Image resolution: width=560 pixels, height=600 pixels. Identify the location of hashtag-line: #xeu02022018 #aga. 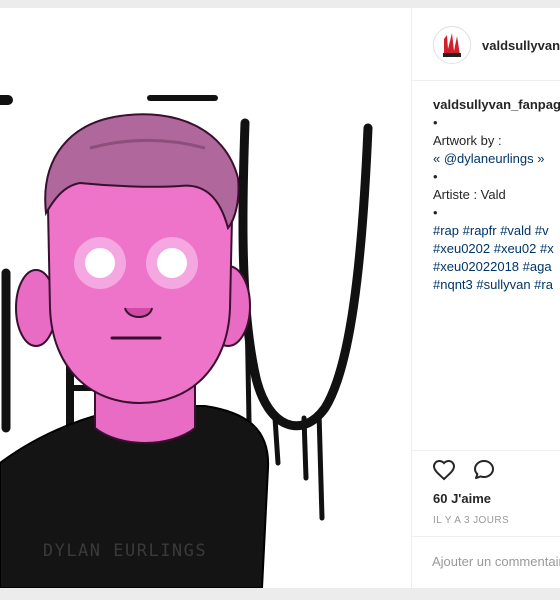
(496, 267).